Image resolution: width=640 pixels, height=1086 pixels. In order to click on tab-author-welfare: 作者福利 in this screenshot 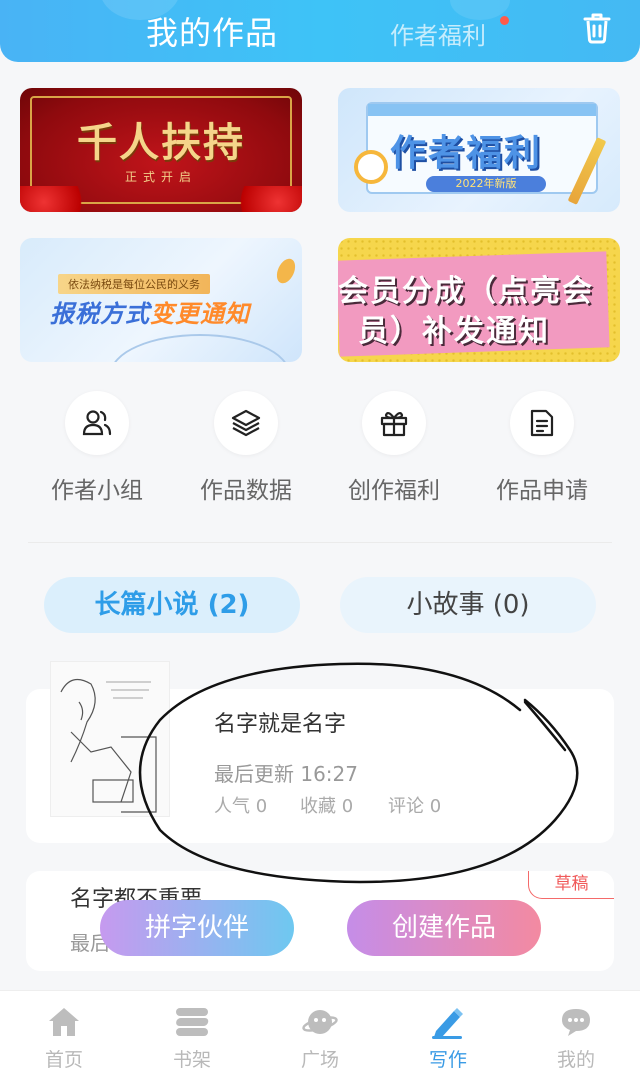, I will do `click(438, 33)`.